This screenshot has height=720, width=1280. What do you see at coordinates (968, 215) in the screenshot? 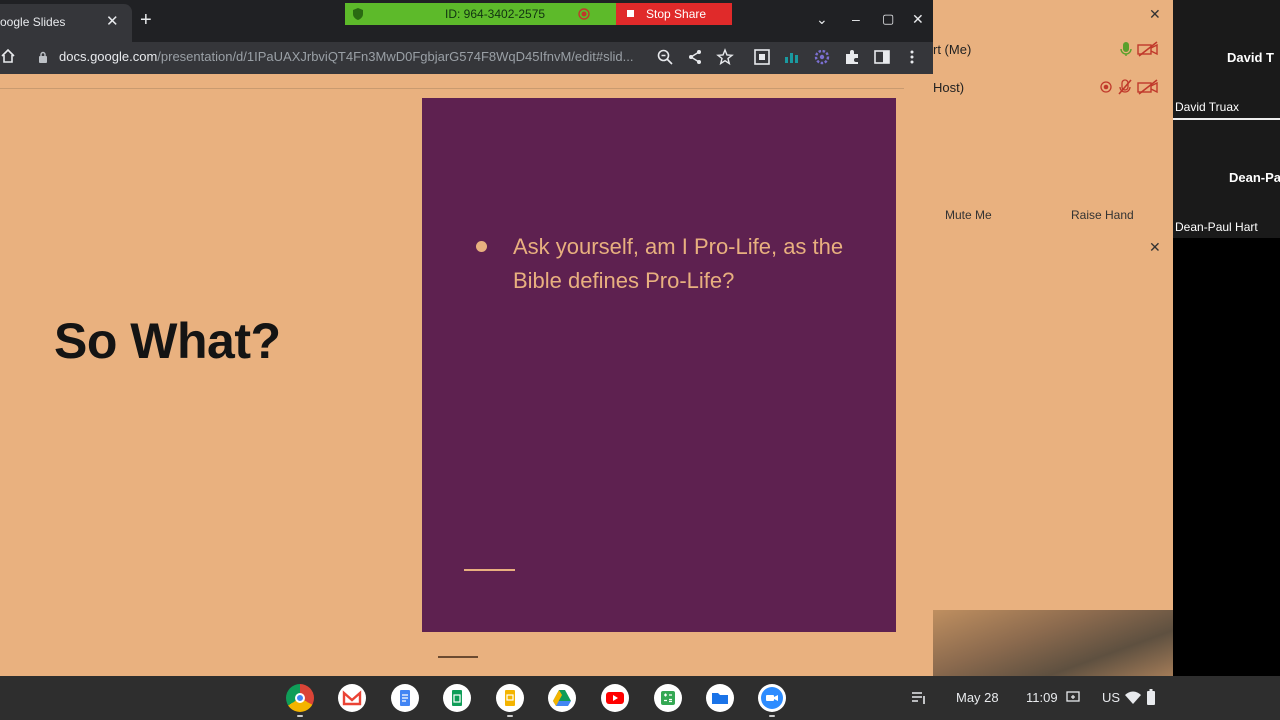
I see `mute-me-button: Mute Me` at bounding box center [968, 215].